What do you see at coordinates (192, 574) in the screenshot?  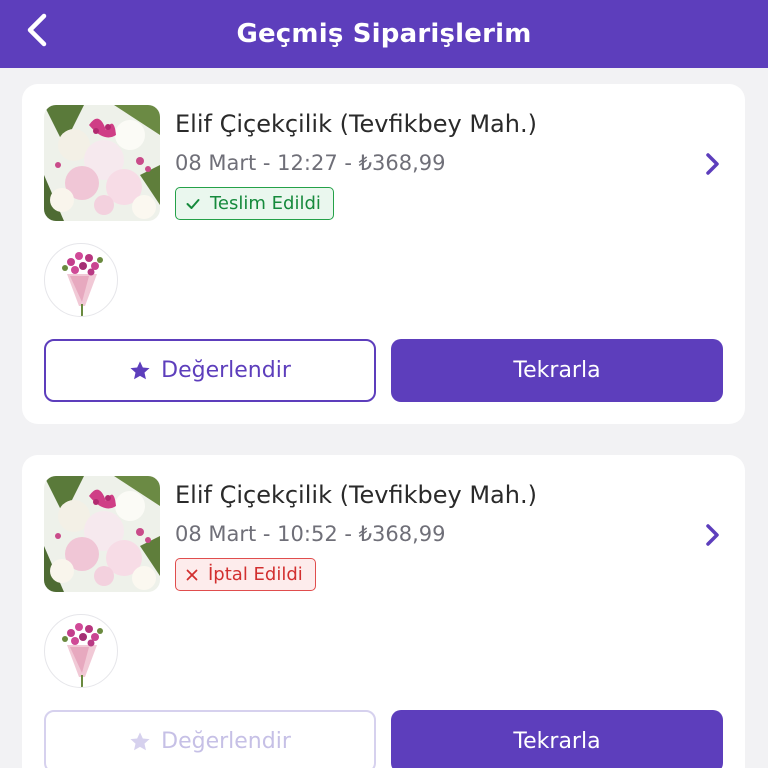 I see `x-icon` at bounding box center [192, 574].